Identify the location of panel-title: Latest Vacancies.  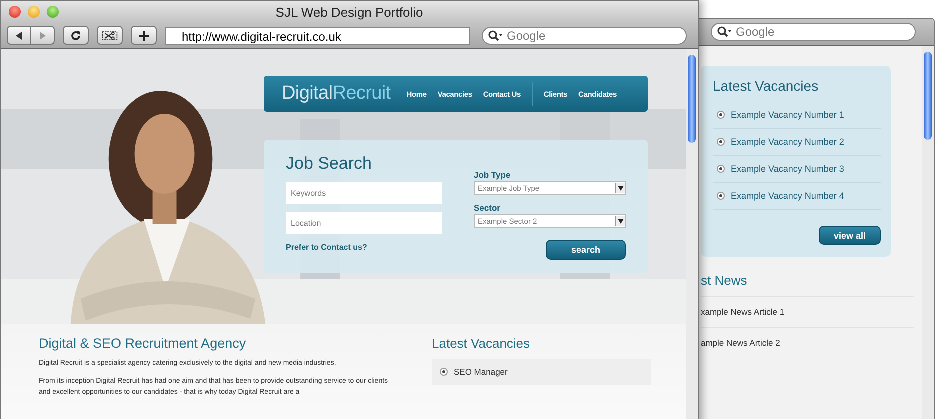
(766, 86).